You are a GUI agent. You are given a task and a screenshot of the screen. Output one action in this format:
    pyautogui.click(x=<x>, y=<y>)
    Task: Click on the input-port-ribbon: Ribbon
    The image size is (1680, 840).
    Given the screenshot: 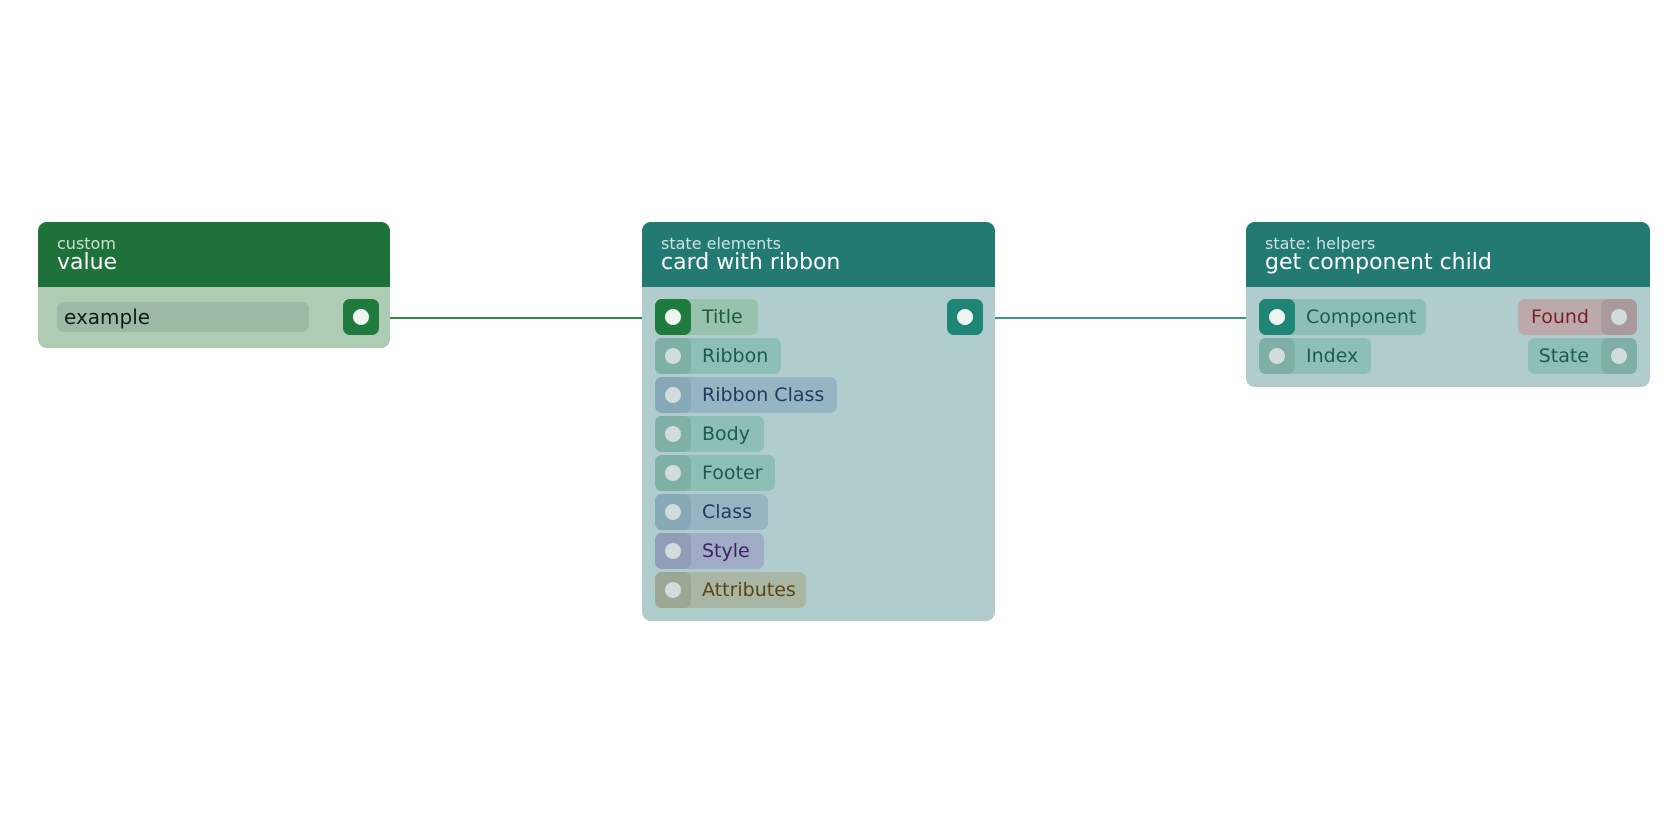 What is the action you would take?
    pyautogui.click(x=718, y=356)
    